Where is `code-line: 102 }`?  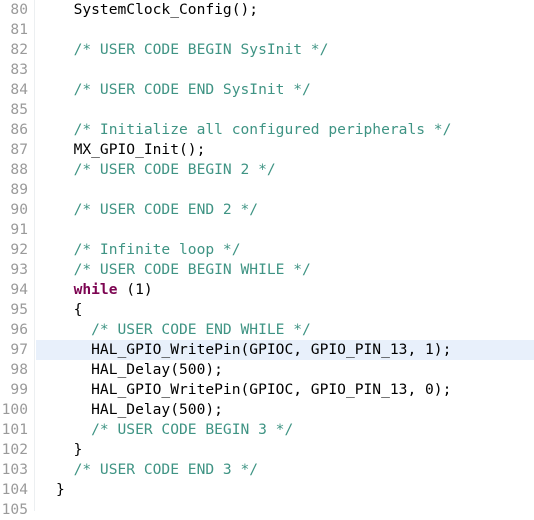
code-line: 102 } is located at coordinates (267, 450).